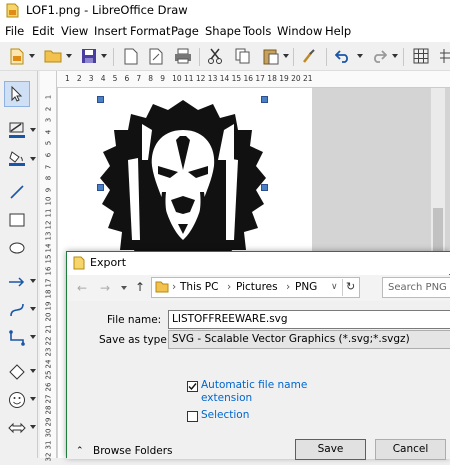 The image size is (450, 465). Describe the element at coordinates (107, 10) in the screenshot. I see `window-title: LOF1.png - LibreOffice Draw` at that location.